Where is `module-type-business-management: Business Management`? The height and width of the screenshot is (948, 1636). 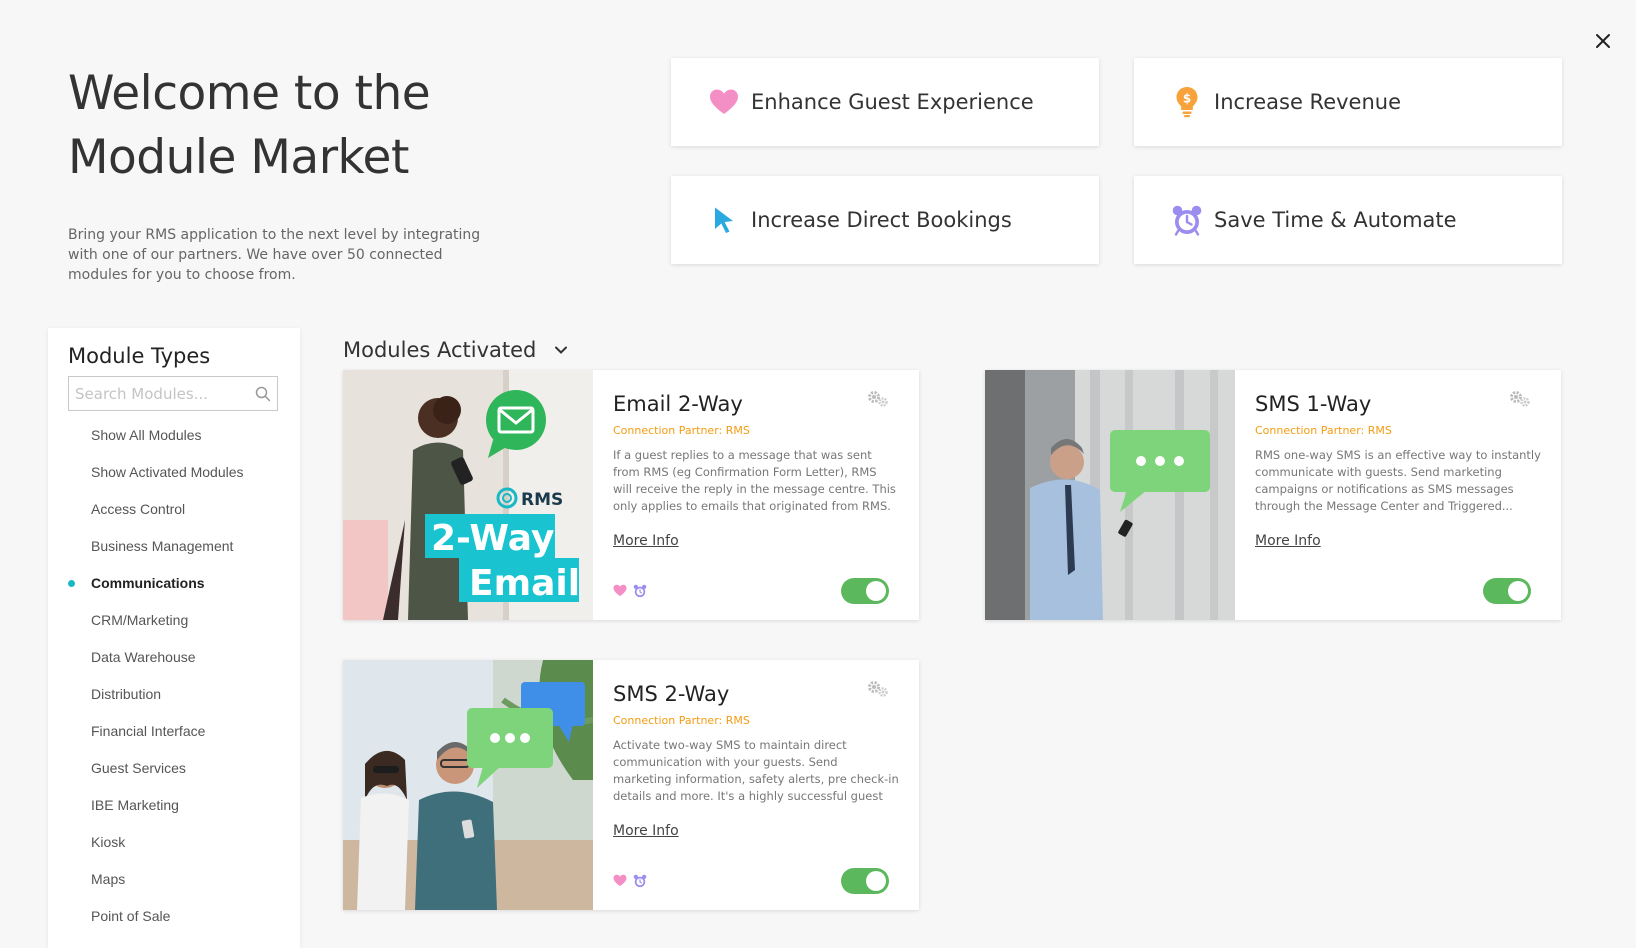
module-type-business-management: Business Management is located at coordinates (174, 552).